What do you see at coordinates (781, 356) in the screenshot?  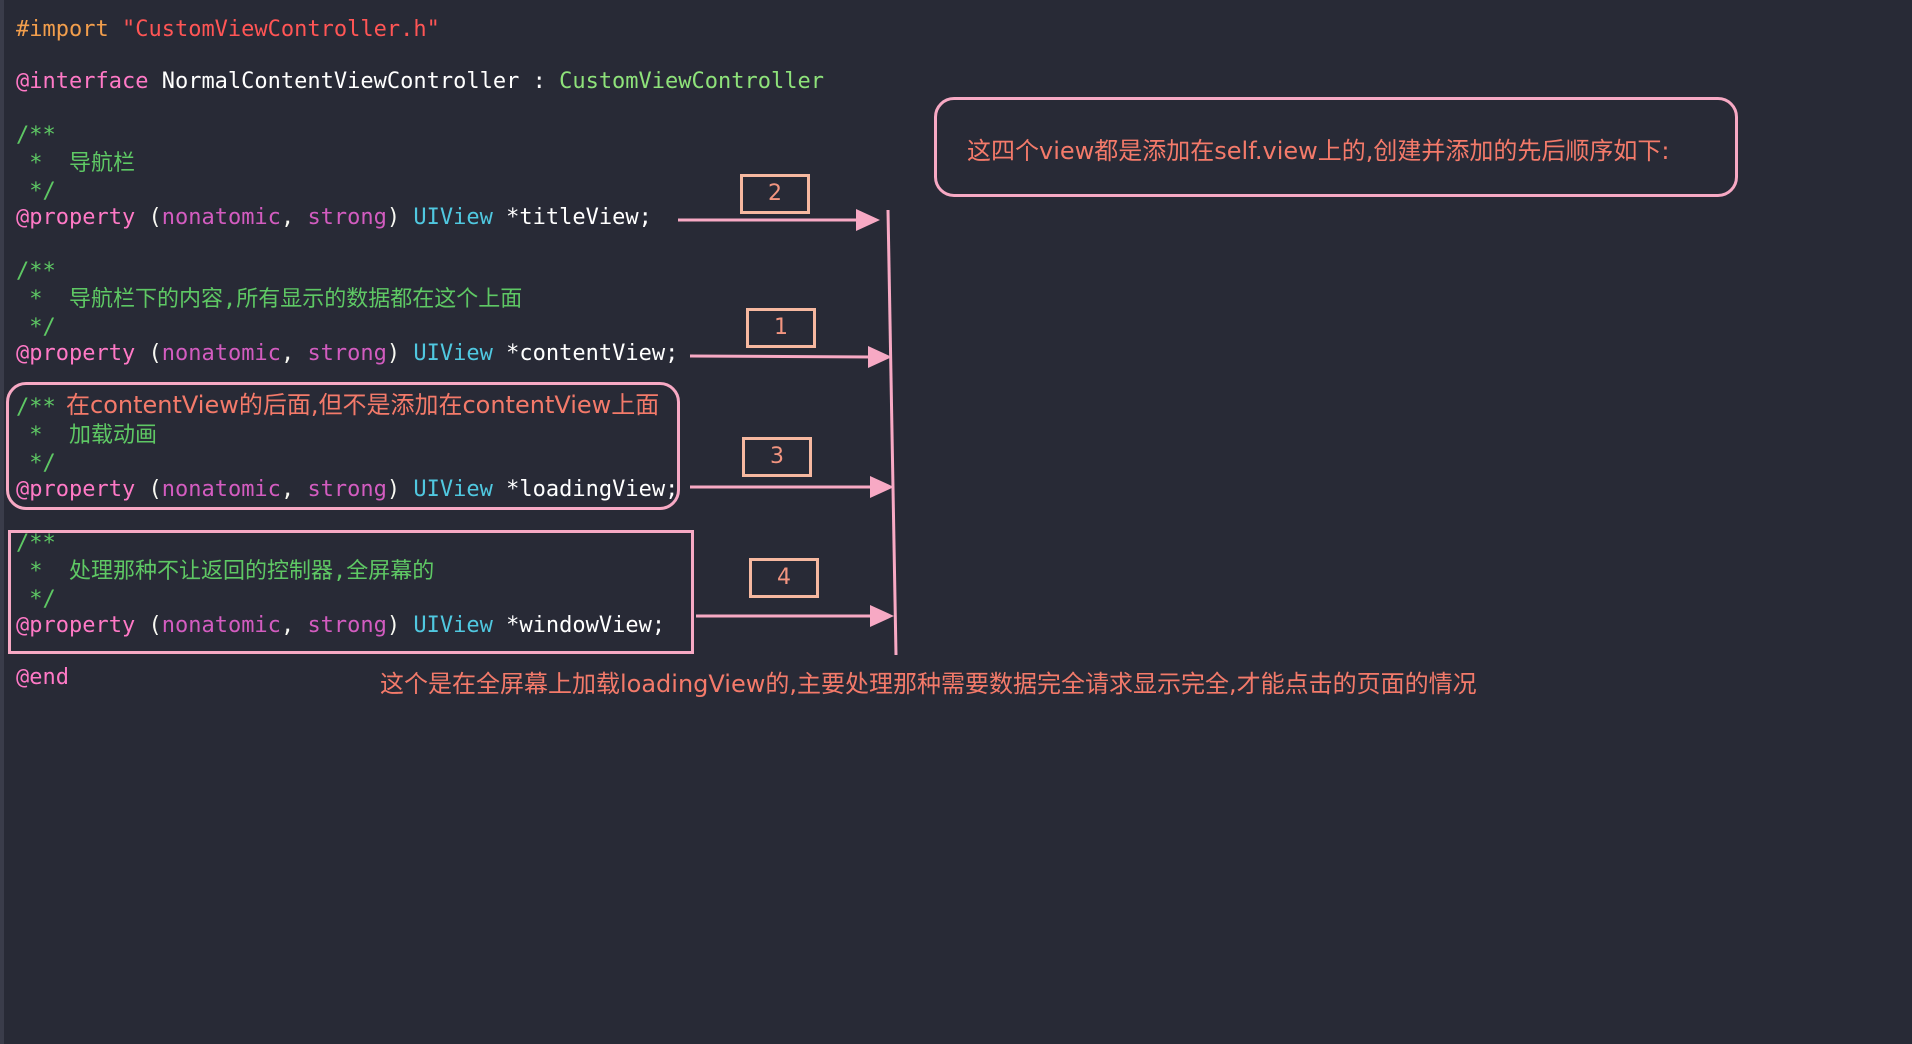 I see `arrow-content-line` at bounding box center [781, 356].